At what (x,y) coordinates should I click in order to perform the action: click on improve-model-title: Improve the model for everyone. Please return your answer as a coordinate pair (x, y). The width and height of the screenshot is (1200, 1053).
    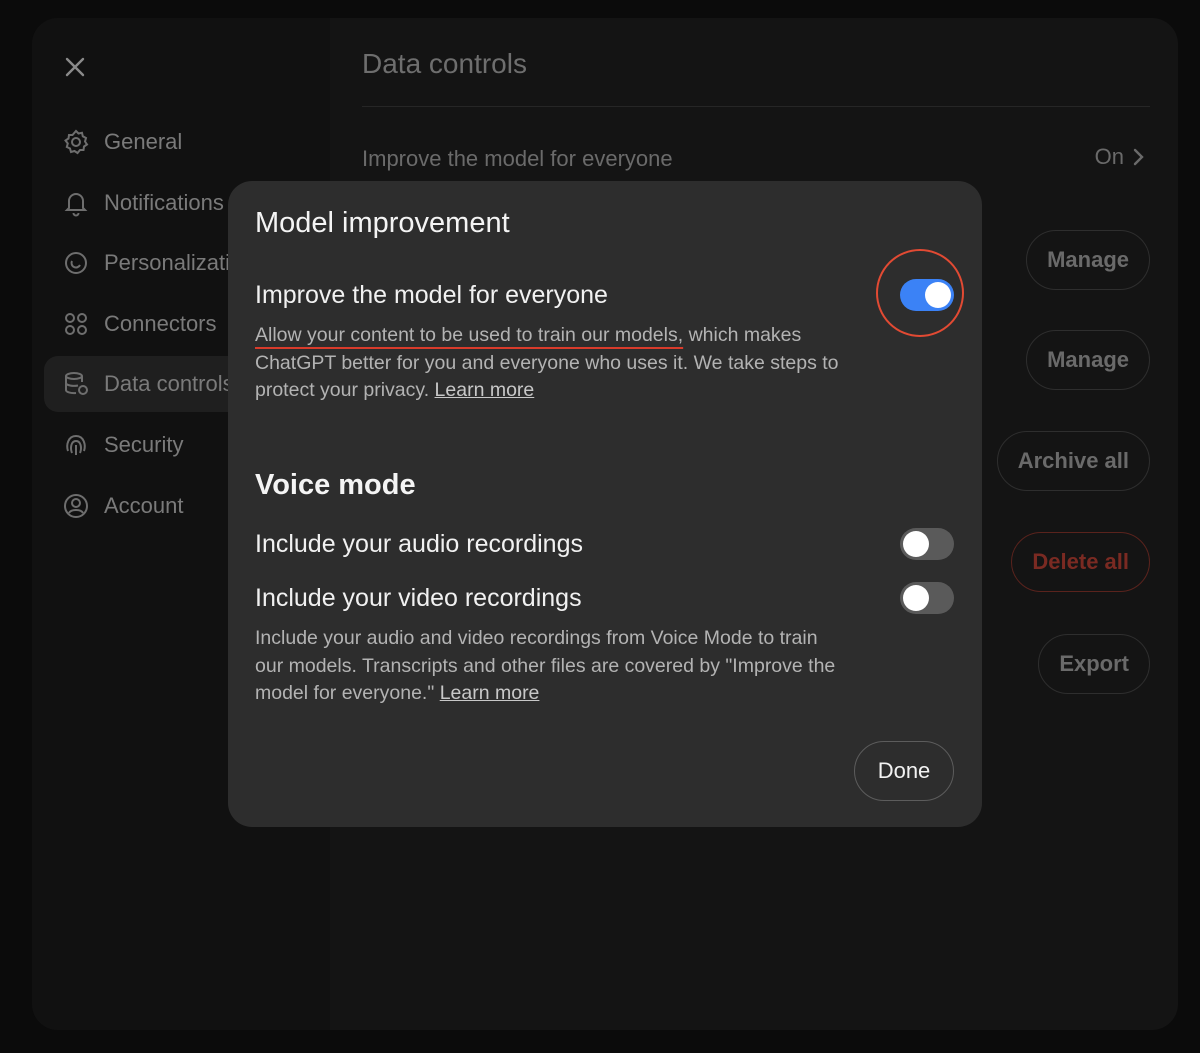
    Looking at the image, I should click on (431, 295).